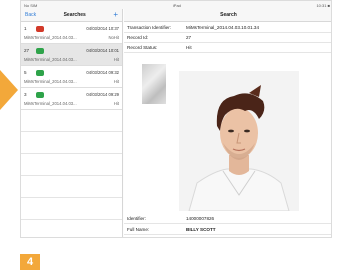 Image resolution: width=340 pixels, height=270 pixels. What do you see at coordinates (323, 5) in the screenshot?
I see `battery-text: 10:31 ■` at bounding box center [323, 5].